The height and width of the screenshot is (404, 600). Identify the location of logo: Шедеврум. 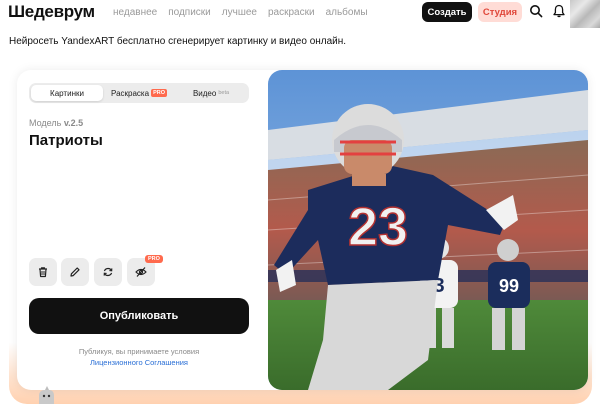
(51, 12).